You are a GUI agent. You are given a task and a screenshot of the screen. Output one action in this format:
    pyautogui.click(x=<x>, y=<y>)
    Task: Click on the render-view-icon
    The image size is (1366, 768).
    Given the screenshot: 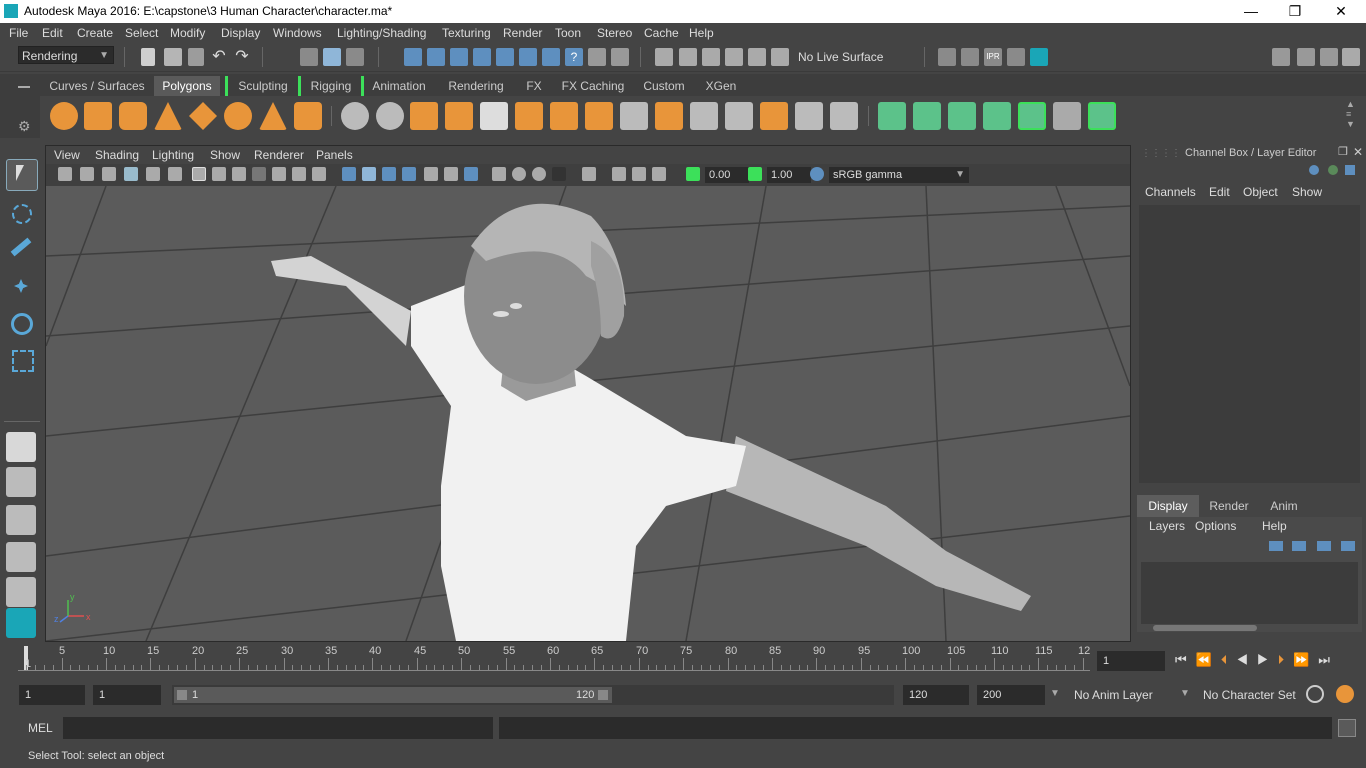 What is the action you would take?
    pyautogui.click(x=1016, y=57)
    